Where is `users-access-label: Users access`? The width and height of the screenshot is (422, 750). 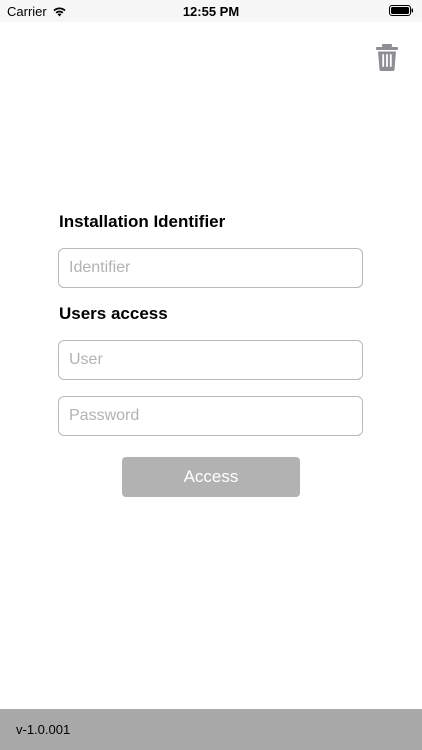 users-access-label: Users access is located at coordinates (113, 313).